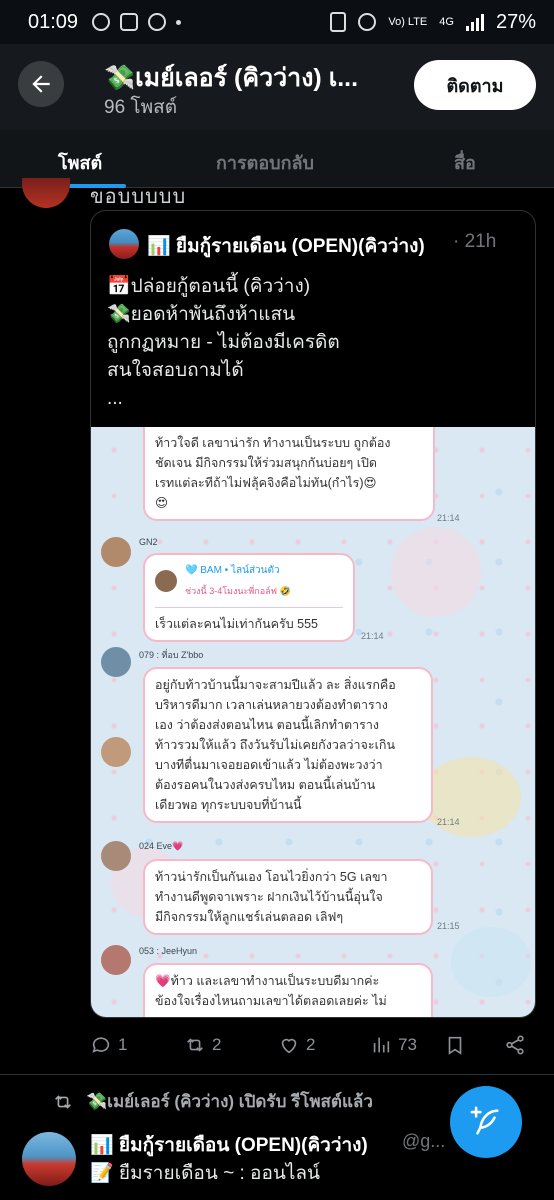  I want to click on network-type-label: 4G, so click(446, 21).